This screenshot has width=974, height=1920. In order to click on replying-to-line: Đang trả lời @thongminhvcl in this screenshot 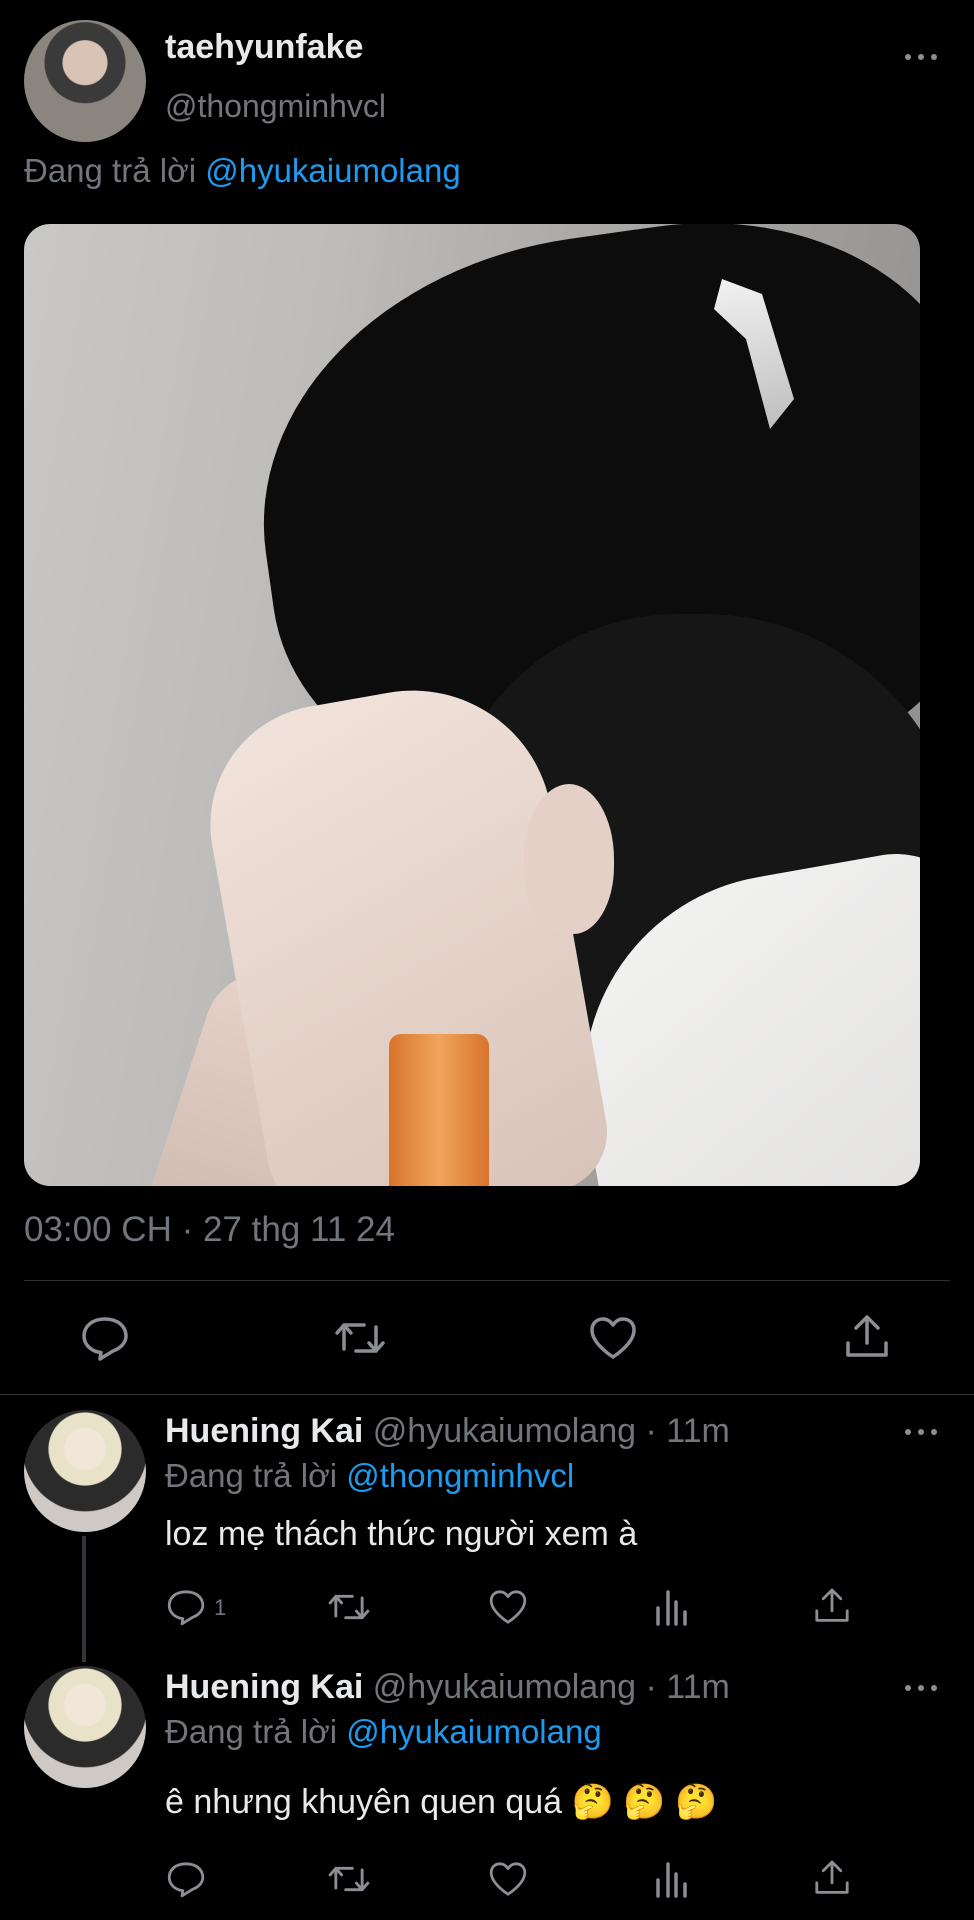, I will do `click(369, 1476)`.